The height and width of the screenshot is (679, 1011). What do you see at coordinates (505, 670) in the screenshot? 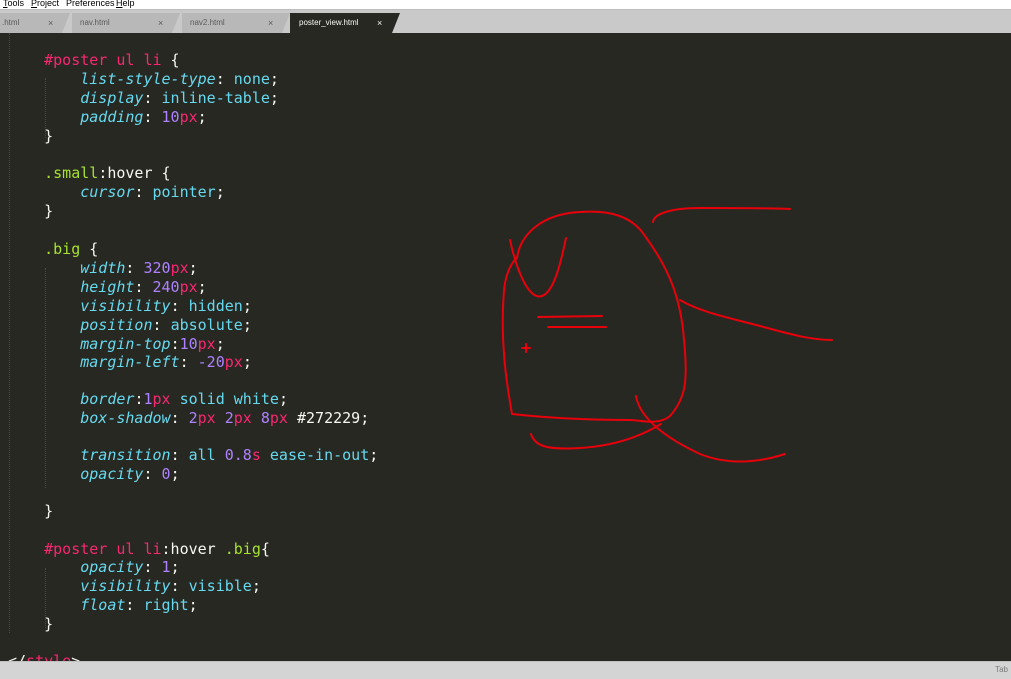
I see `status-bar: Tab` at bounding box center [505, 670].